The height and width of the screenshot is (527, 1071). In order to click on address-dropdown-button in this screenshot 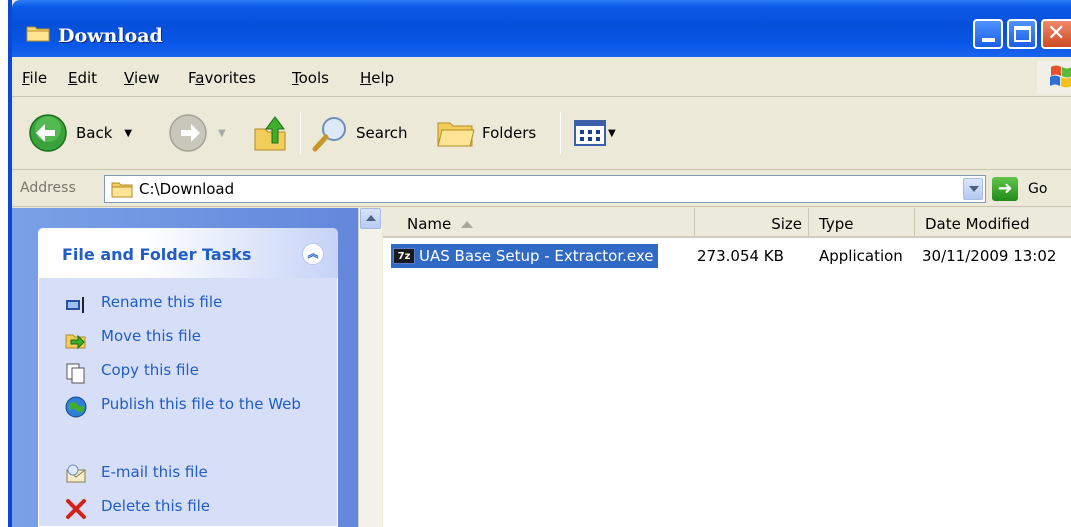, I will do `click(973, 189)`.